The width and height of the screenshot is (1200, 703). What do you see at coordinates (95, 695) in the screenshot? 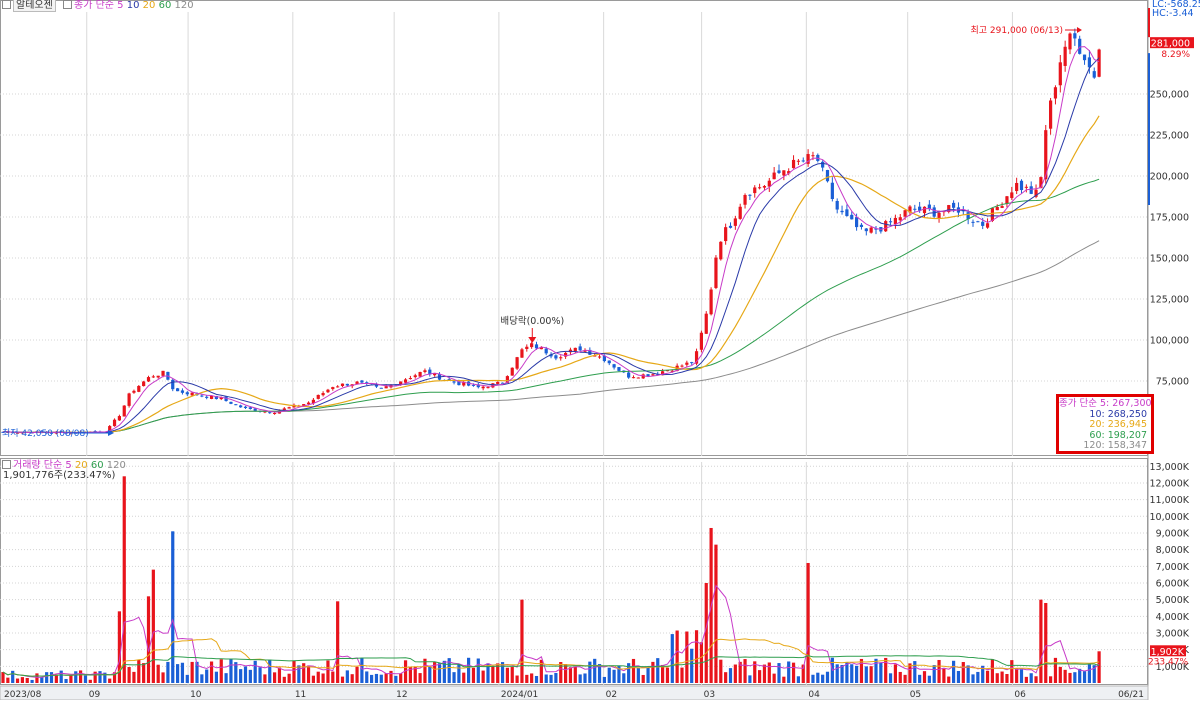
I see `date-tick-label: 09` at bounding box center [95, 695].